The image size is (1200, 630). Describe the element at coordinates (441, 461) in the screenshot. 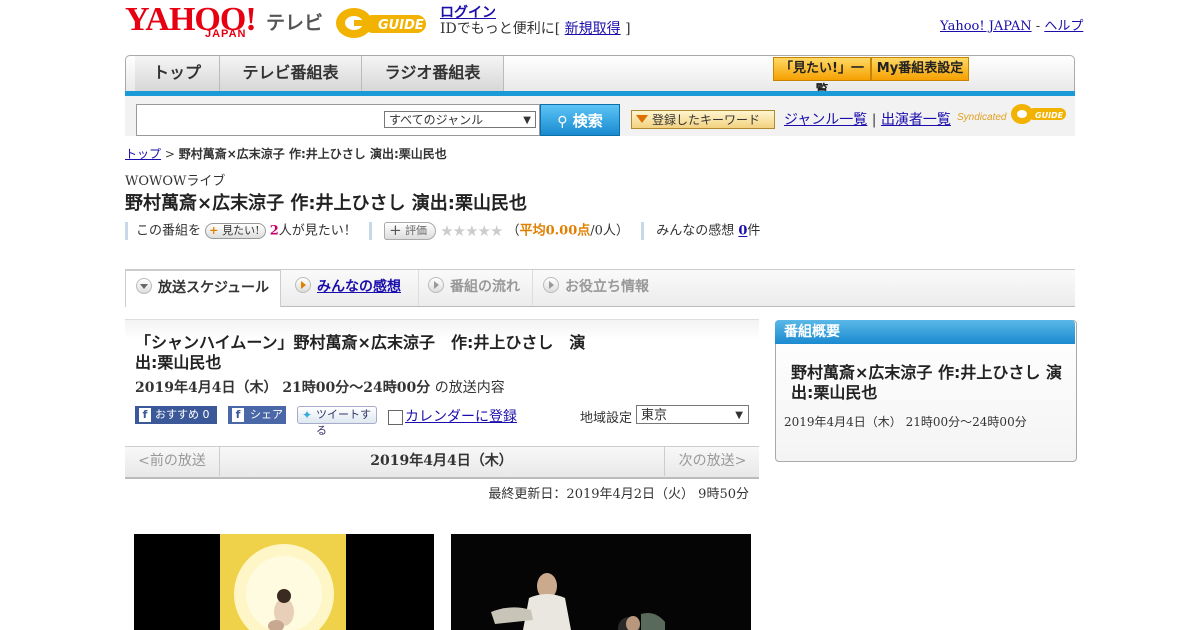

I see `current-broadcast-date: 2019年4月4日（木）` at that location.